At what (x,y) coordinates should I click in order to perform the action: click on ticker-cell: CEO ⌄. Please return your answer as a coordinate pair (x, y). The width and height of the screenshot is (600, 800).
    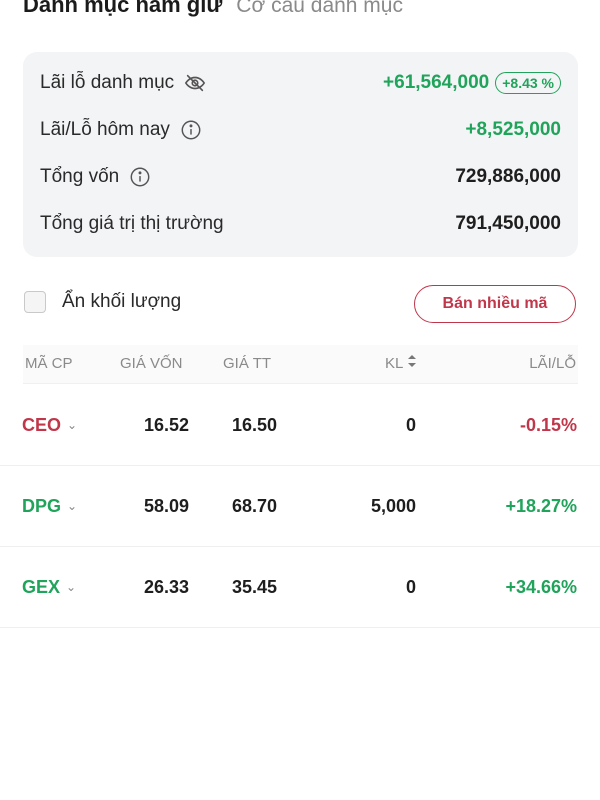
    Looking at the image, I should click on (49, 425).